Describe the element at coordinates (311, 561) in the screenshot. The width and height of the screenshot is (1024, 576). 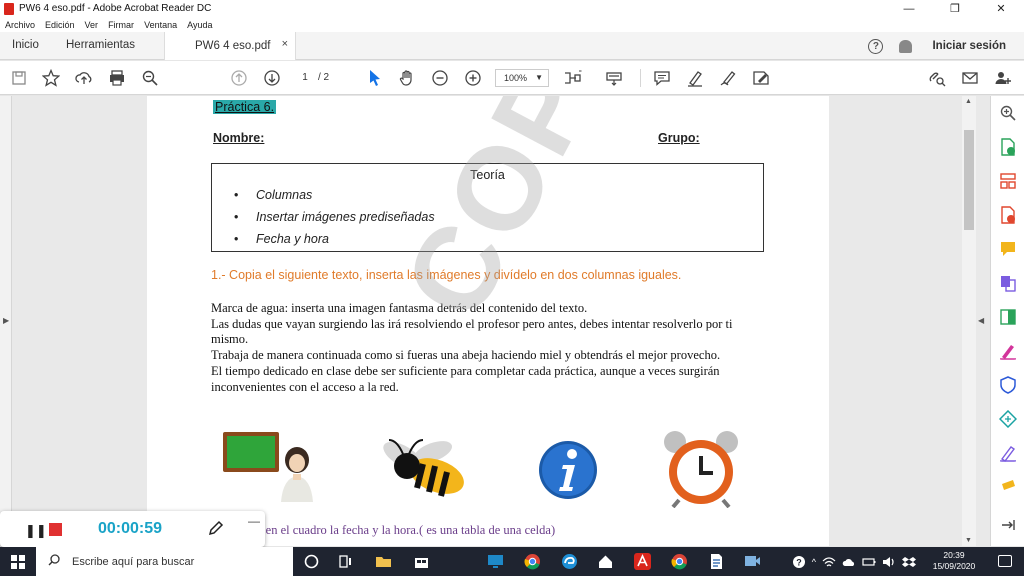
I see `cortana-icon` at that location.